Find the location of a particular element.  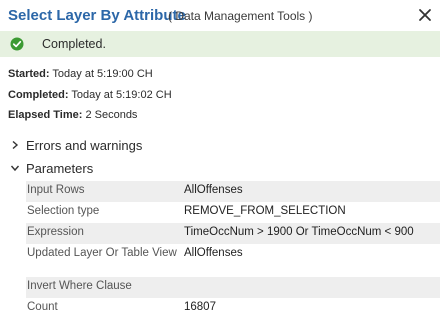

param-name: Selection type is located at coordinates (63, 211).